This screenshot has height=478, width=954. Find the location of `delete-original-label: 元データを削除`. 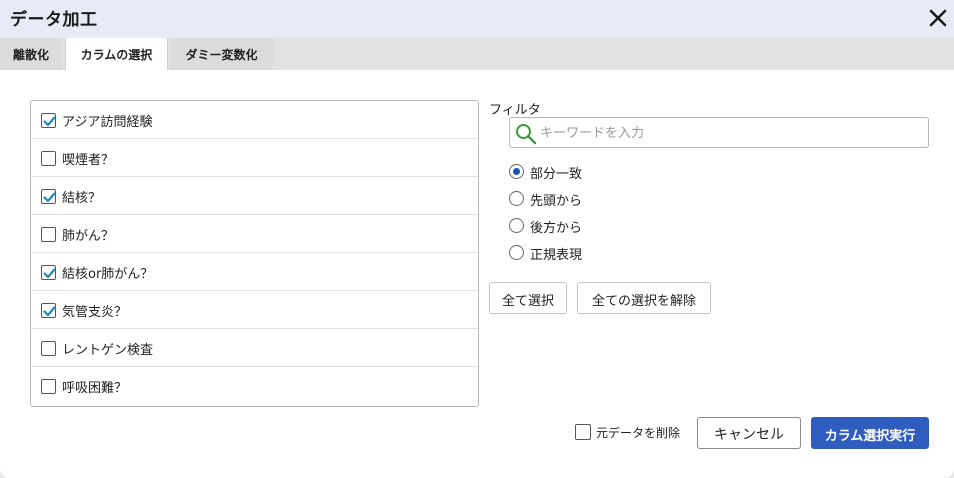

delete-original-label: 元データを削除 is located at coordinates (638, 433).